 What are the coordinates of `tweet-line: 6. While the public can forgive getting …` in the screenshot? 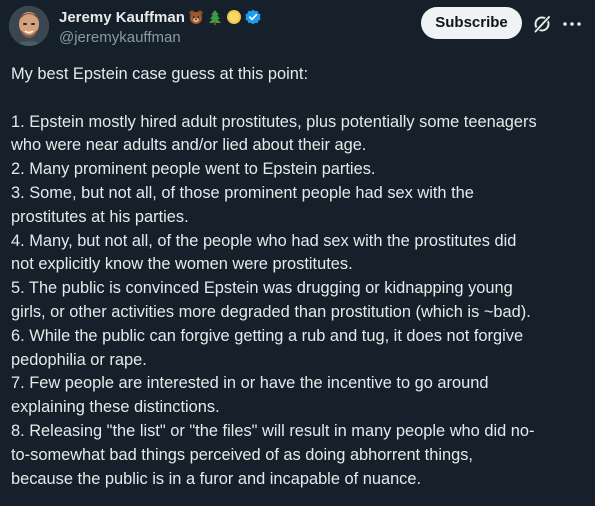 It's located at (267, 335).